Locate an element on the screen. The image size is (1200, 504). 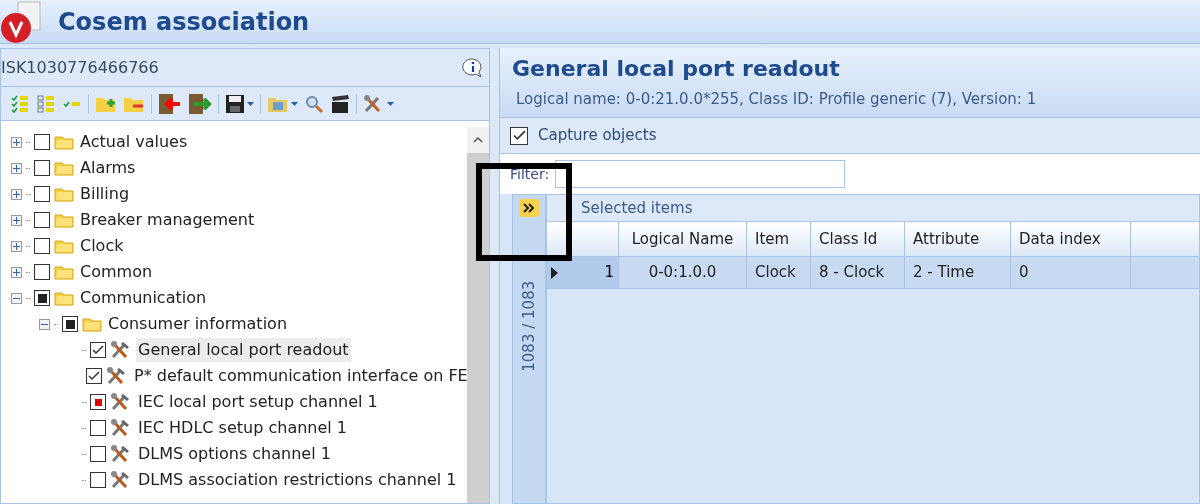
column-header: Class Id is located at coordinates (858, 239).